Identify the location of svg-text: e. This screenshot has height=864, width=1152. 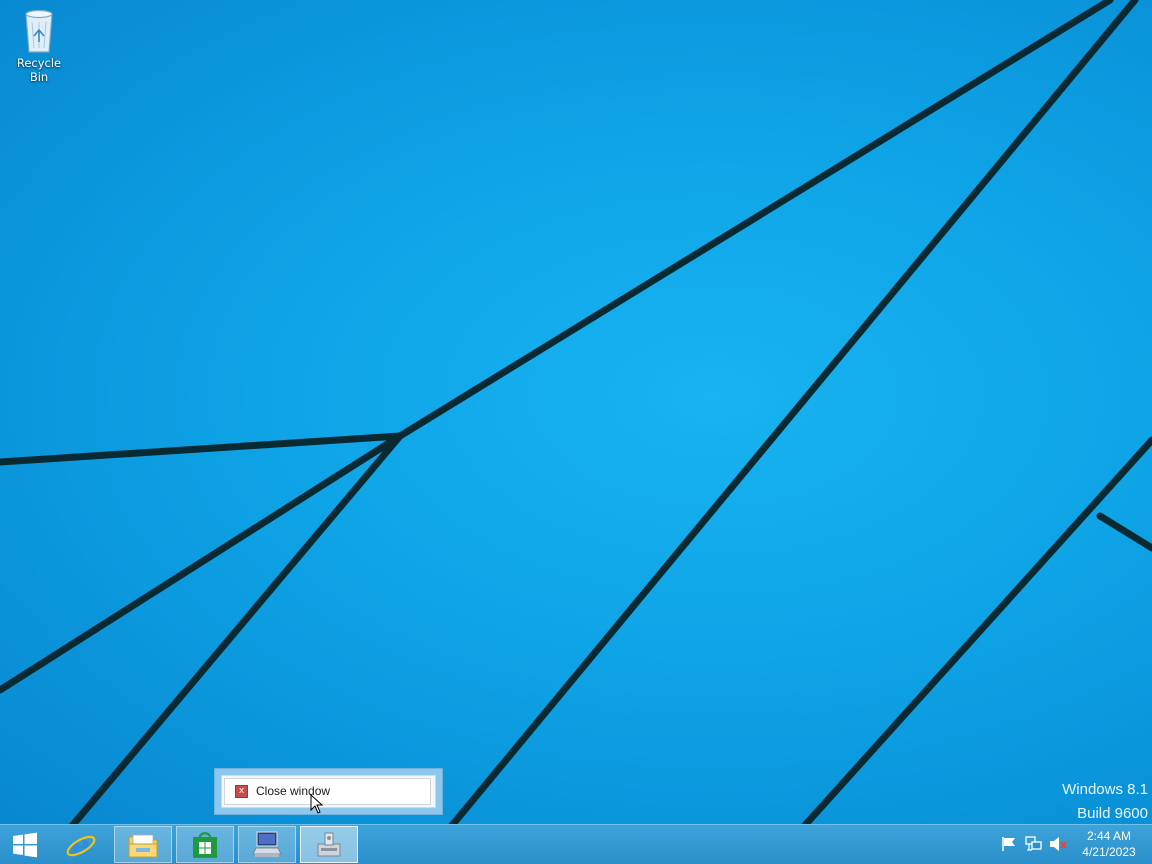
(80, 845).